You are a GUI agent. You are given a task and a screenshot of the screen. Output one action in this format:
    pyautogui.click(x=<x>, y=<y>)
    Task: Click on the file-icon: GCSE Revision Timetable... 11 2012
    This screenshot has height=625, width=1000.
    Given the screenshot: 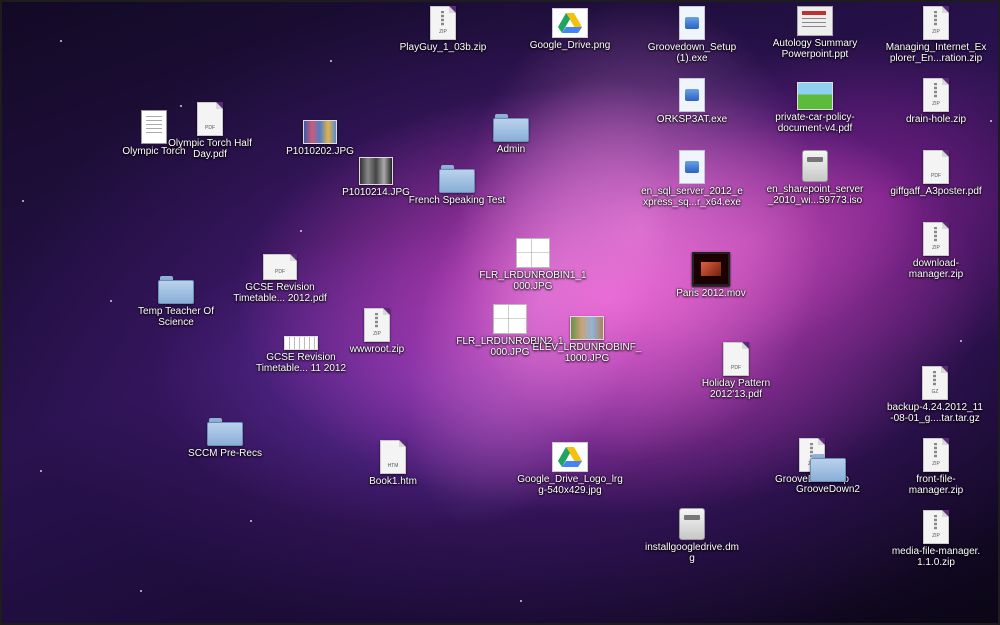 What is the action you would take?
    pyautogui.click(x=301, y=355)
    